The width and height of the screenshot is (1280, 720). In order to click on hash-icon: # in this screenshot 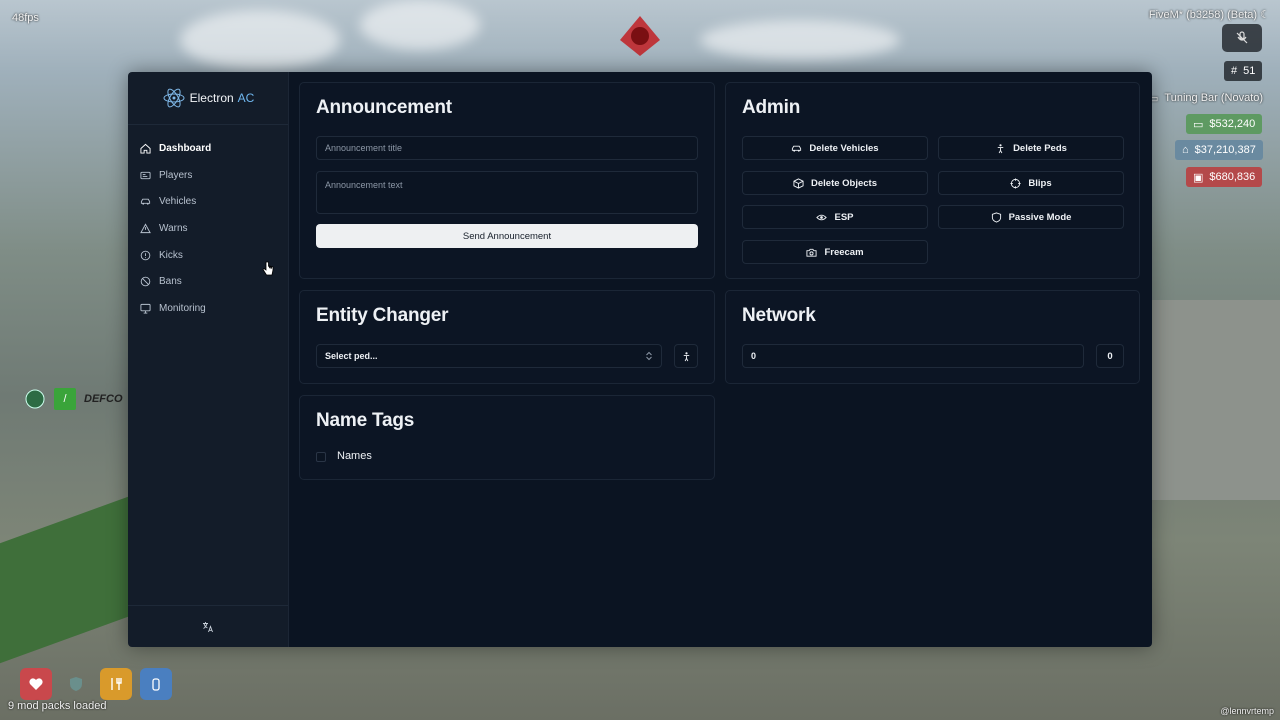, I will do `click(1234, 71)`.